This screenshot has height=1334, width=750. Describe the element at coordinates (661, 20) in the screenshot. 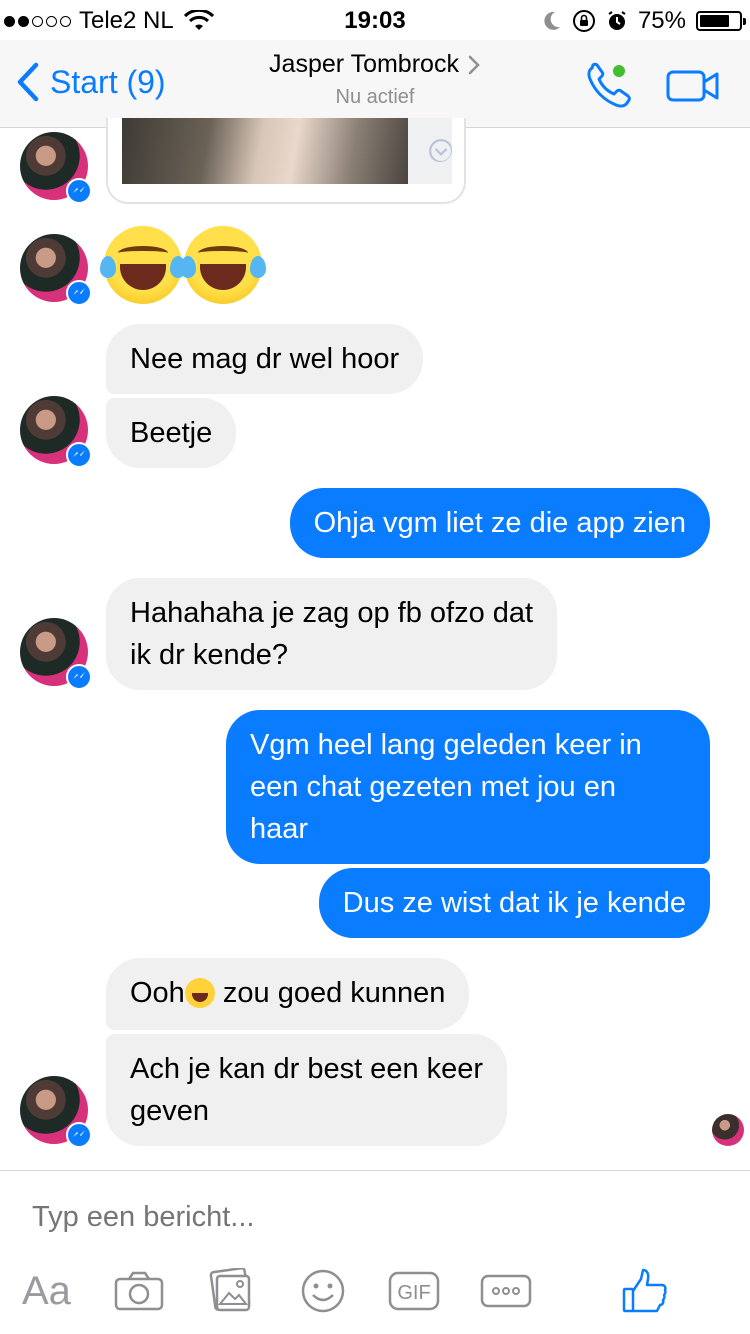

I see `battery-percent: 75%` at that location.